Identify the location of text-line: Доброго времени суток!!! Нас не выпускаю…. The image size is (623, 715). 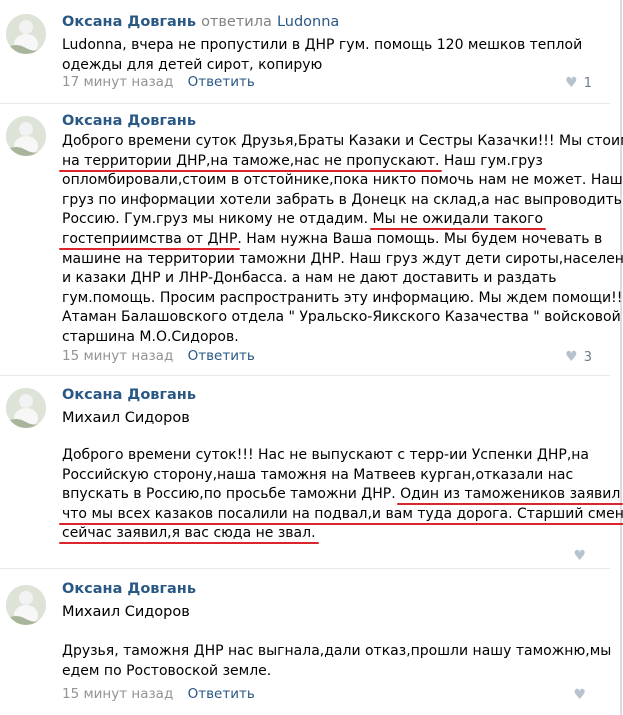
(326, 455).